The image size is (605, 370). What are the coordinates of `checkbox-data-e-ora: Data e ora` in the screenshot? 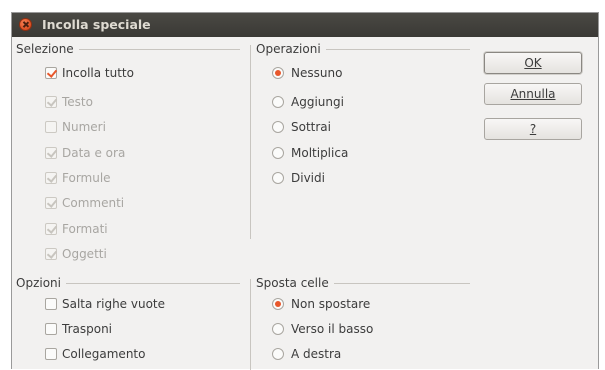 It's located at (85, 153).